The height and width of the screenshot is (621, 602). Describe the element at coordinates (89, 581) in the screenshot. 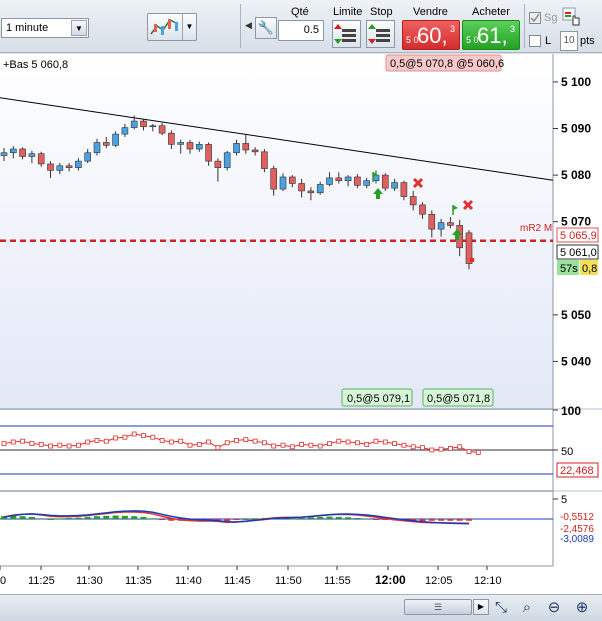

I see `time-tick-label: 11:30` at that location.